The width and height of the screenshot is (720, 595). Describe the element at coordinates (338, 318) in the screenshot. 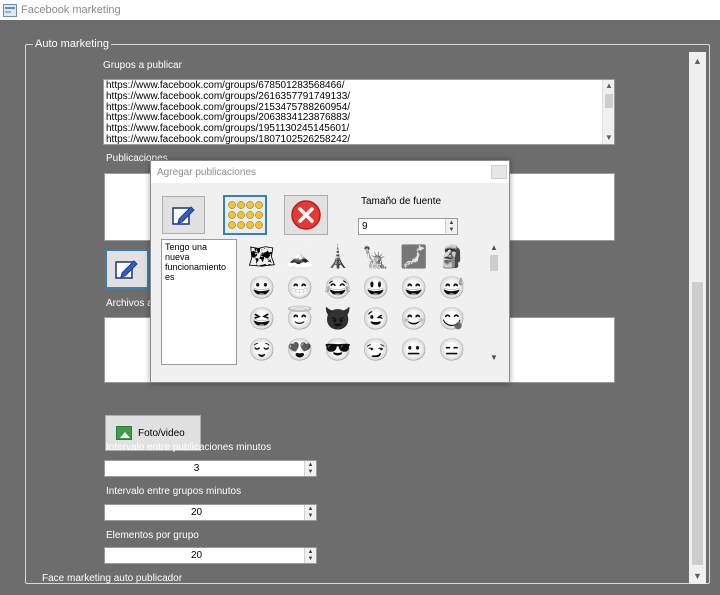

I see `emoji-item: 😈` at that location.